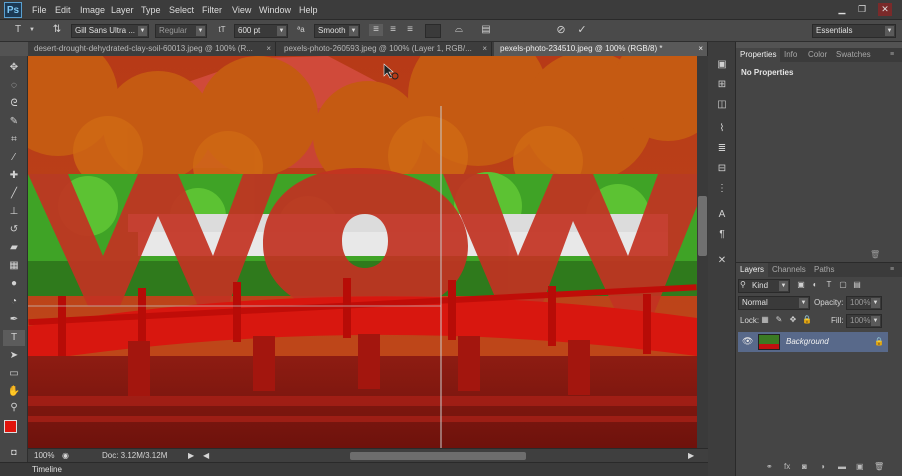 This screenshot has width=902, height=476. I want to click on zoom-level: 100%, so click(44, 455).